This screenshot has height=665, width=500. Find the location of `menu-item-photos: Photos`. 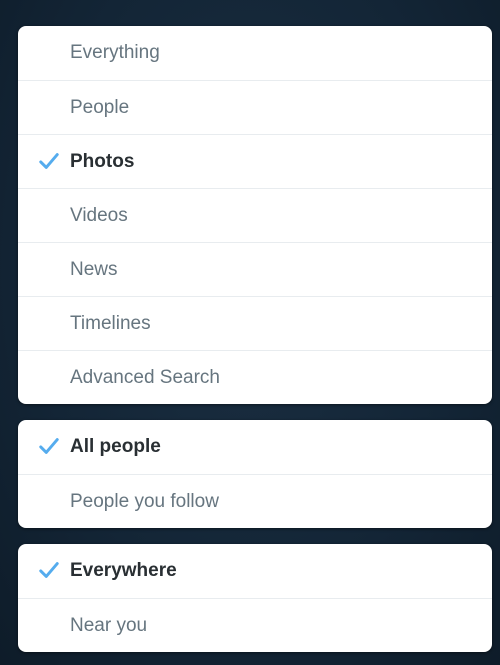

menu-item-photos: Photos is located at coordinates (255, 161).